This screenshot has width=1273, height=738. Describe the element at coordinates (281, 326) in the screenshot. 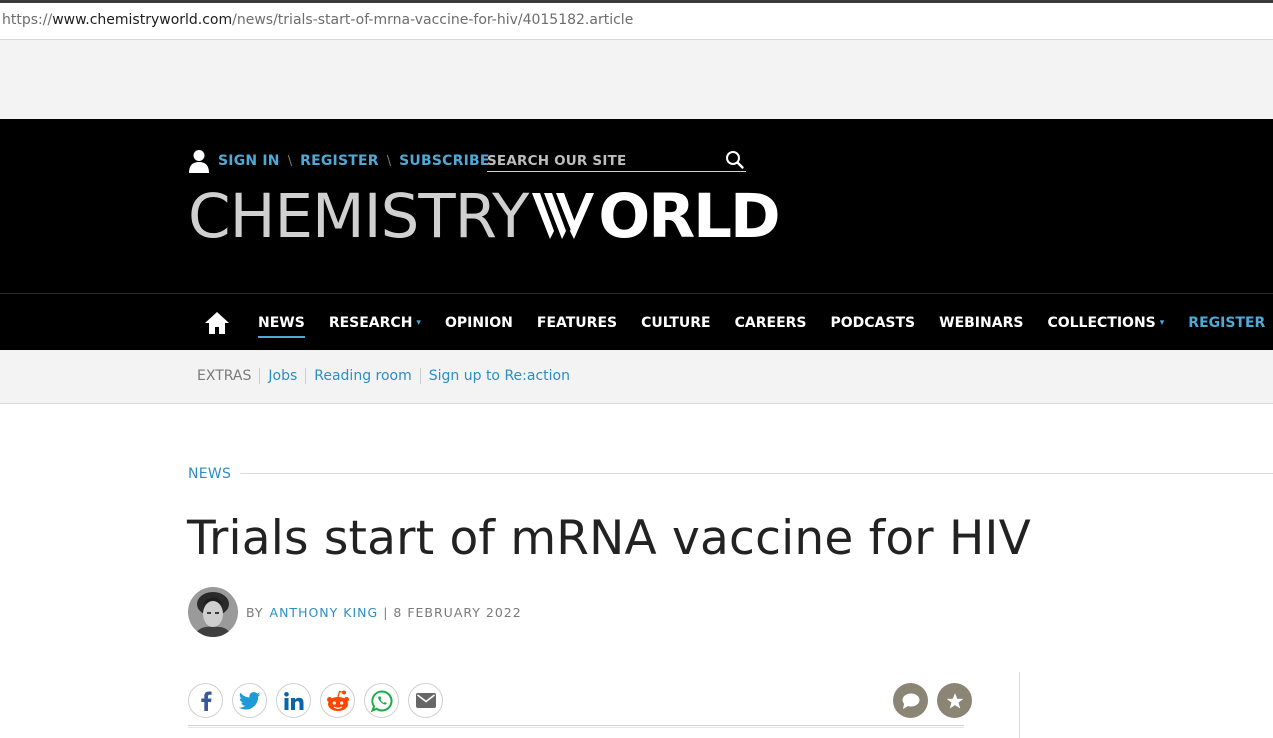

I see `nav-item-news: NEWS` at that location.